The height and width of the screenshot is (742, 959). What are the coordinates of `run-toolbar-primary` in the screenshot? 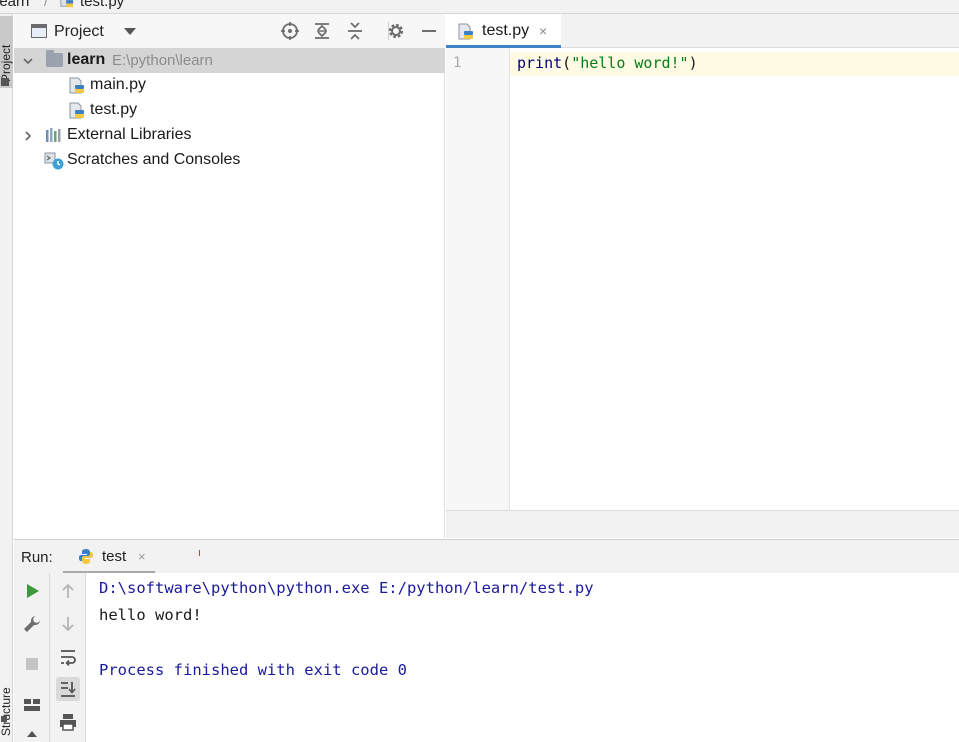 It's located at (32, 657).